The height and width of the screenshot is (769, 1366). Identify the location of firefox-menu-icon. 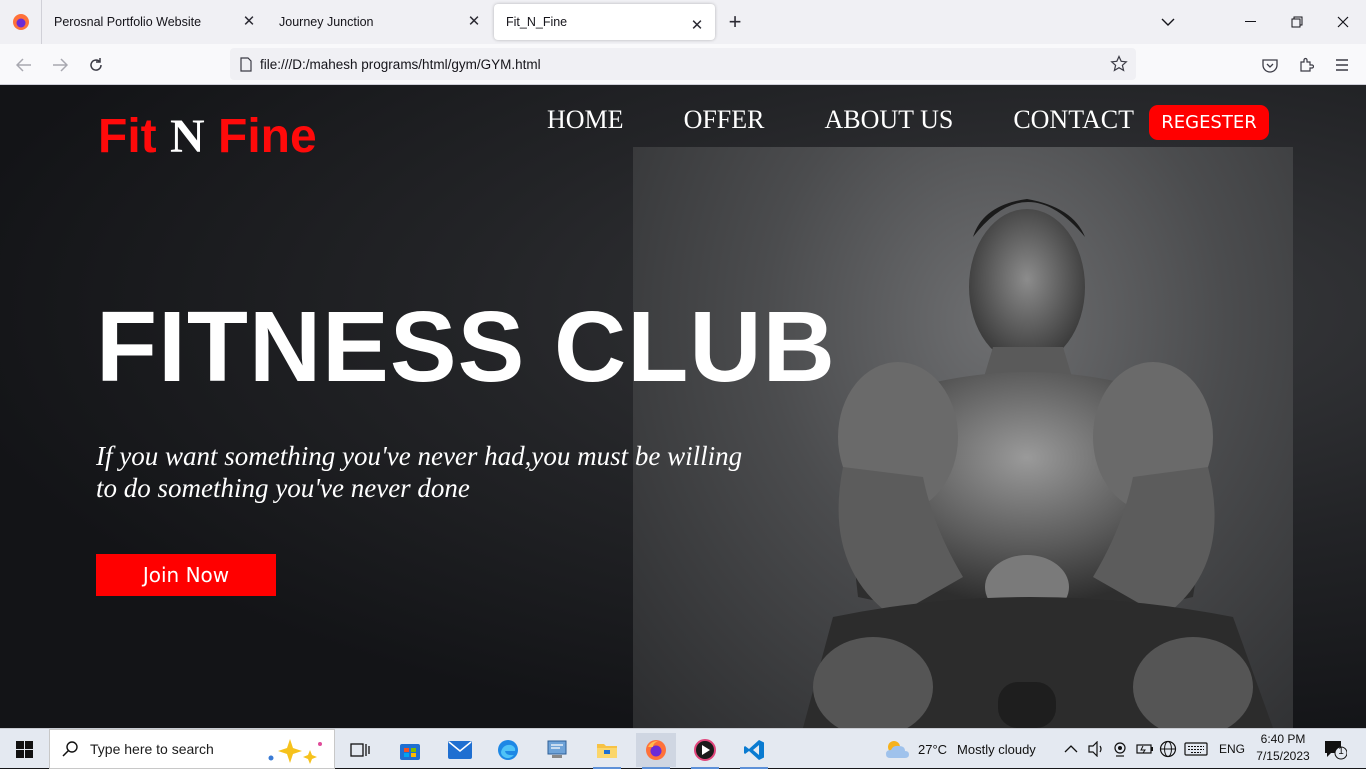
(21, 22).